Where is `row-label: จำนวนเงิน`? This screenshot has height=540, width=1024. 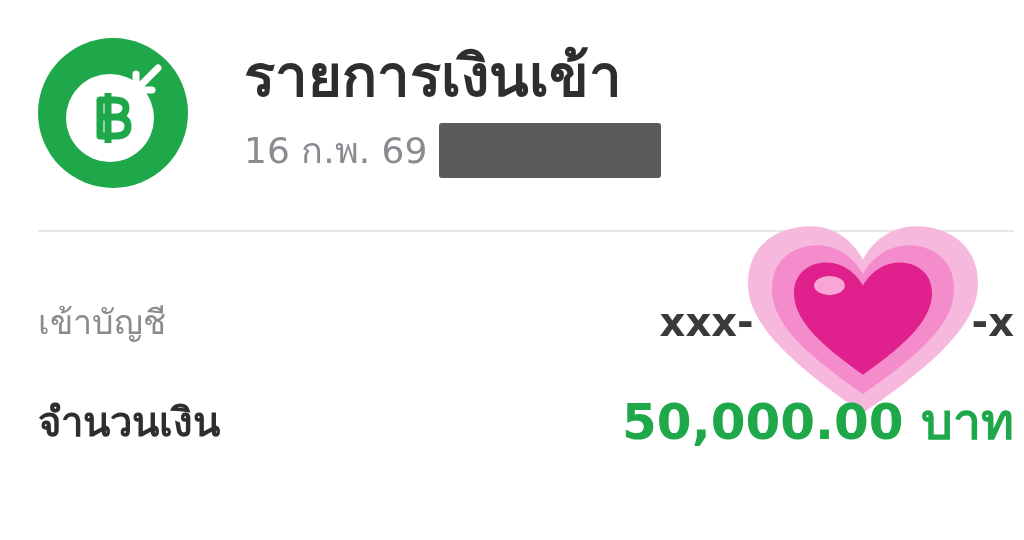 row-label: จำนวนเงิน is located at coordinates (129, 422).